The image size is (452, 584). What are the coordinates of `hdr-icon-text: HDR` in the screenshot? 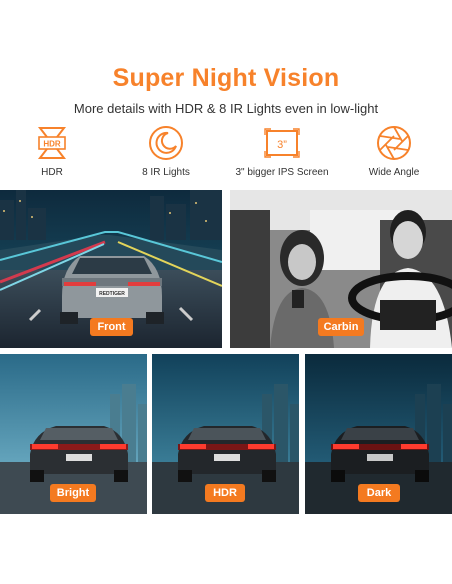 It's located at (52, 144).